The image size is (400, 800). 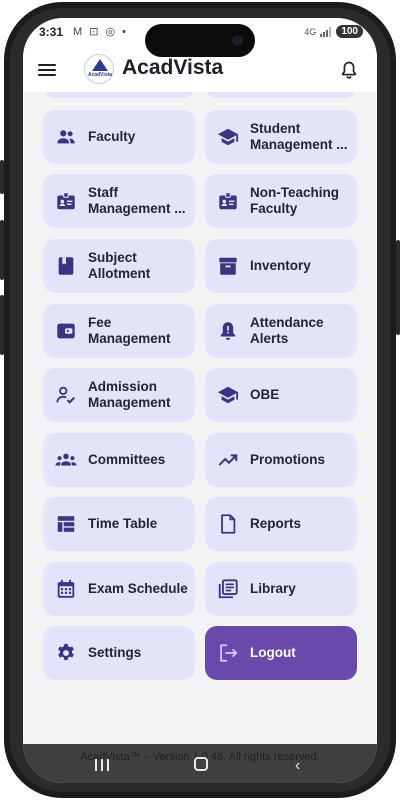 I want to click on home-icon, so click(x=201, y=764).